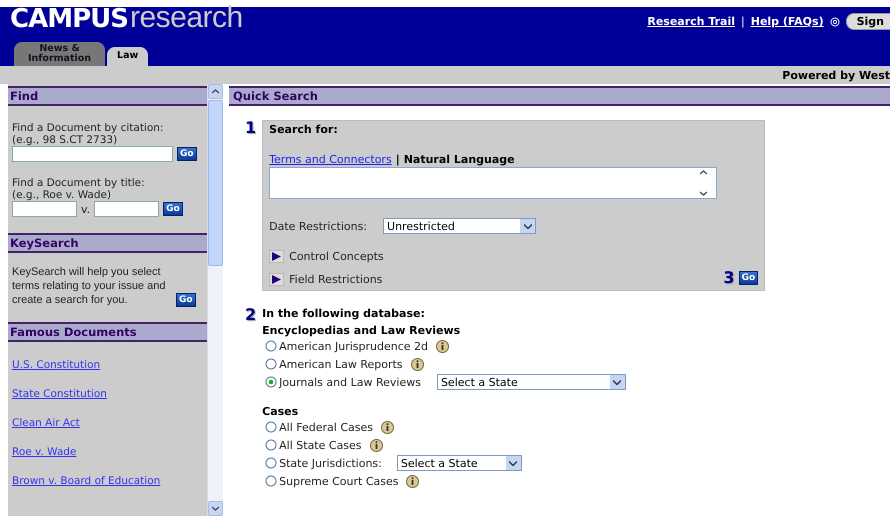  I want to click on option-label: State Jurisdictions:, so click(330, 463).